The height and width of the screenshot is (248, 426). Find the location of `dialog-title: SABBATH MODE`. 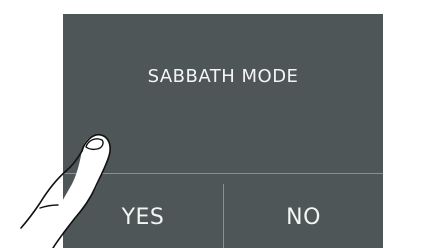

dialog-title: SABBATH MODE is located at coordinates (223, 76).